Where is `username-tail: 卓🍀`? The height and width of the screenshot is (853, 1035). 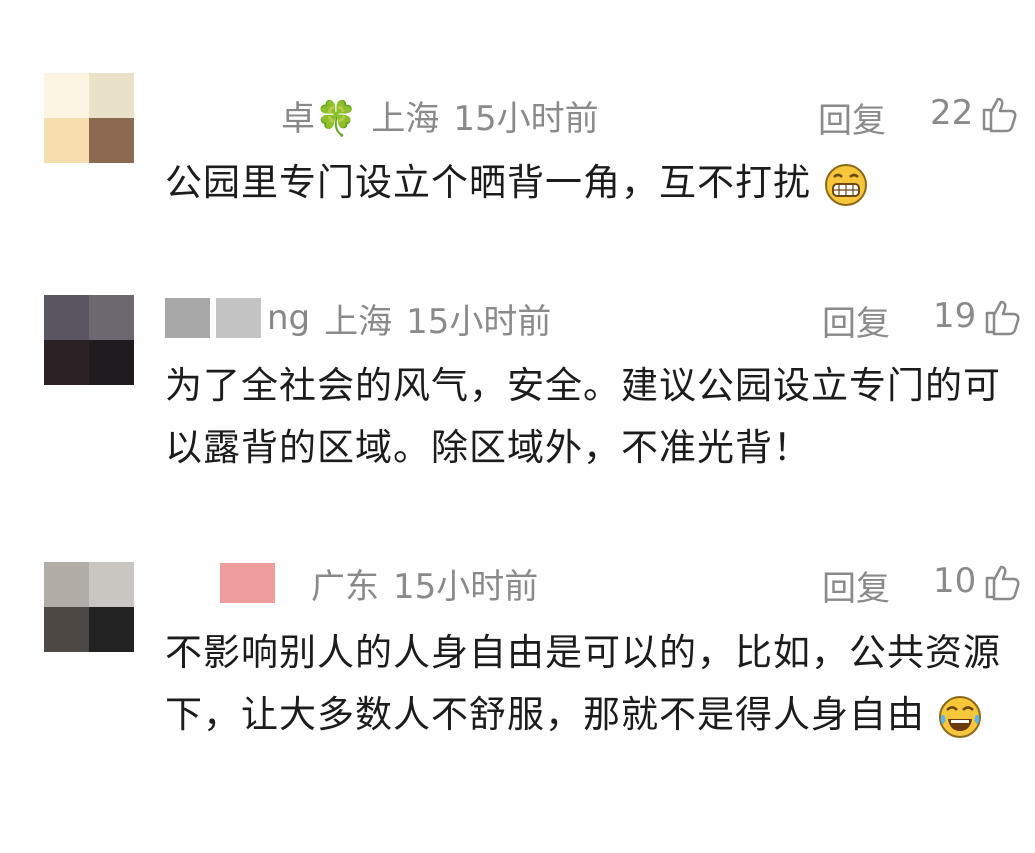
username-tail: 卓🍀 is located at coordinates (319, 115).